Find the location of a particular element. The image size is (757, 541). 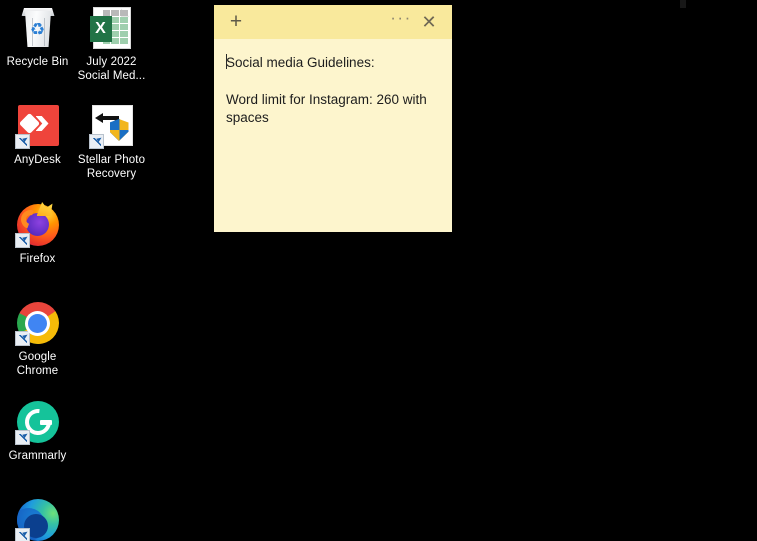

excel-document-icon: X is located at coordinates (112, 28).